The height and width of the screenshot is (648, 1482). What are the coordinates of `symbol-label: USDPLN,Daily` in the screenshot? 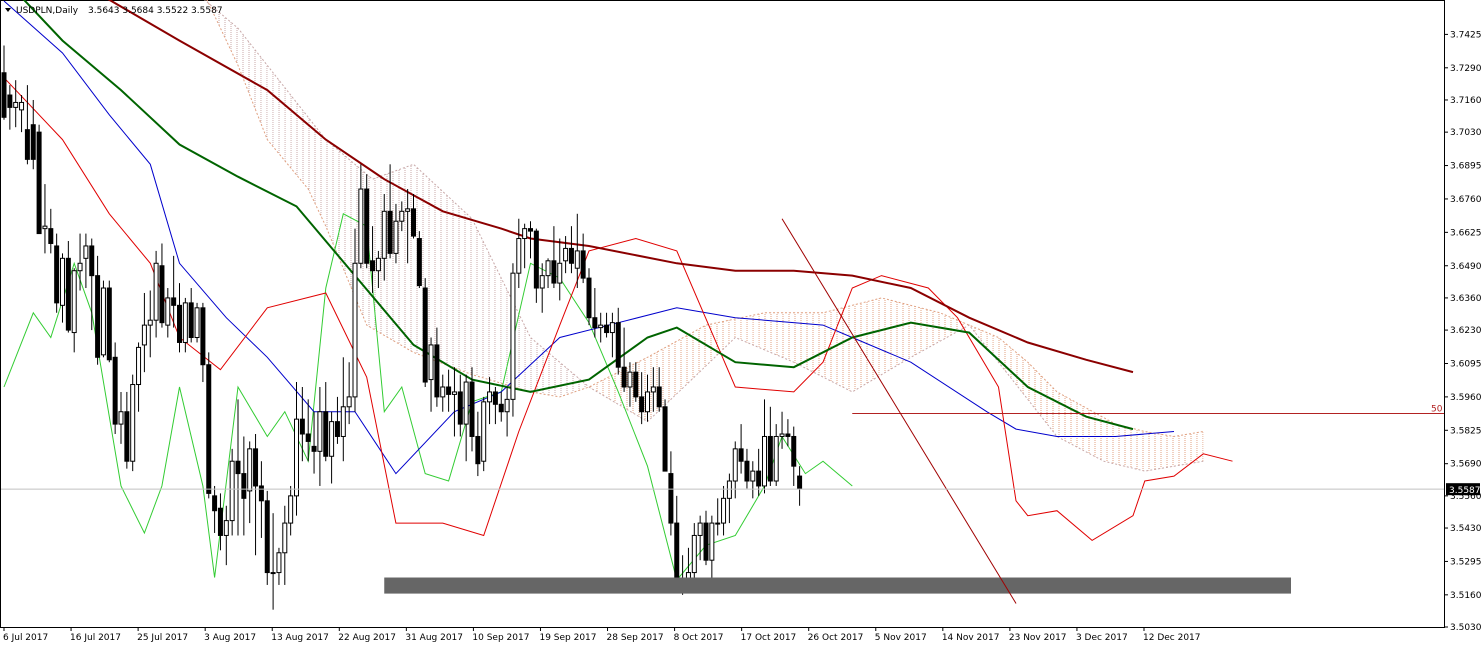 It's located at (47, 11).